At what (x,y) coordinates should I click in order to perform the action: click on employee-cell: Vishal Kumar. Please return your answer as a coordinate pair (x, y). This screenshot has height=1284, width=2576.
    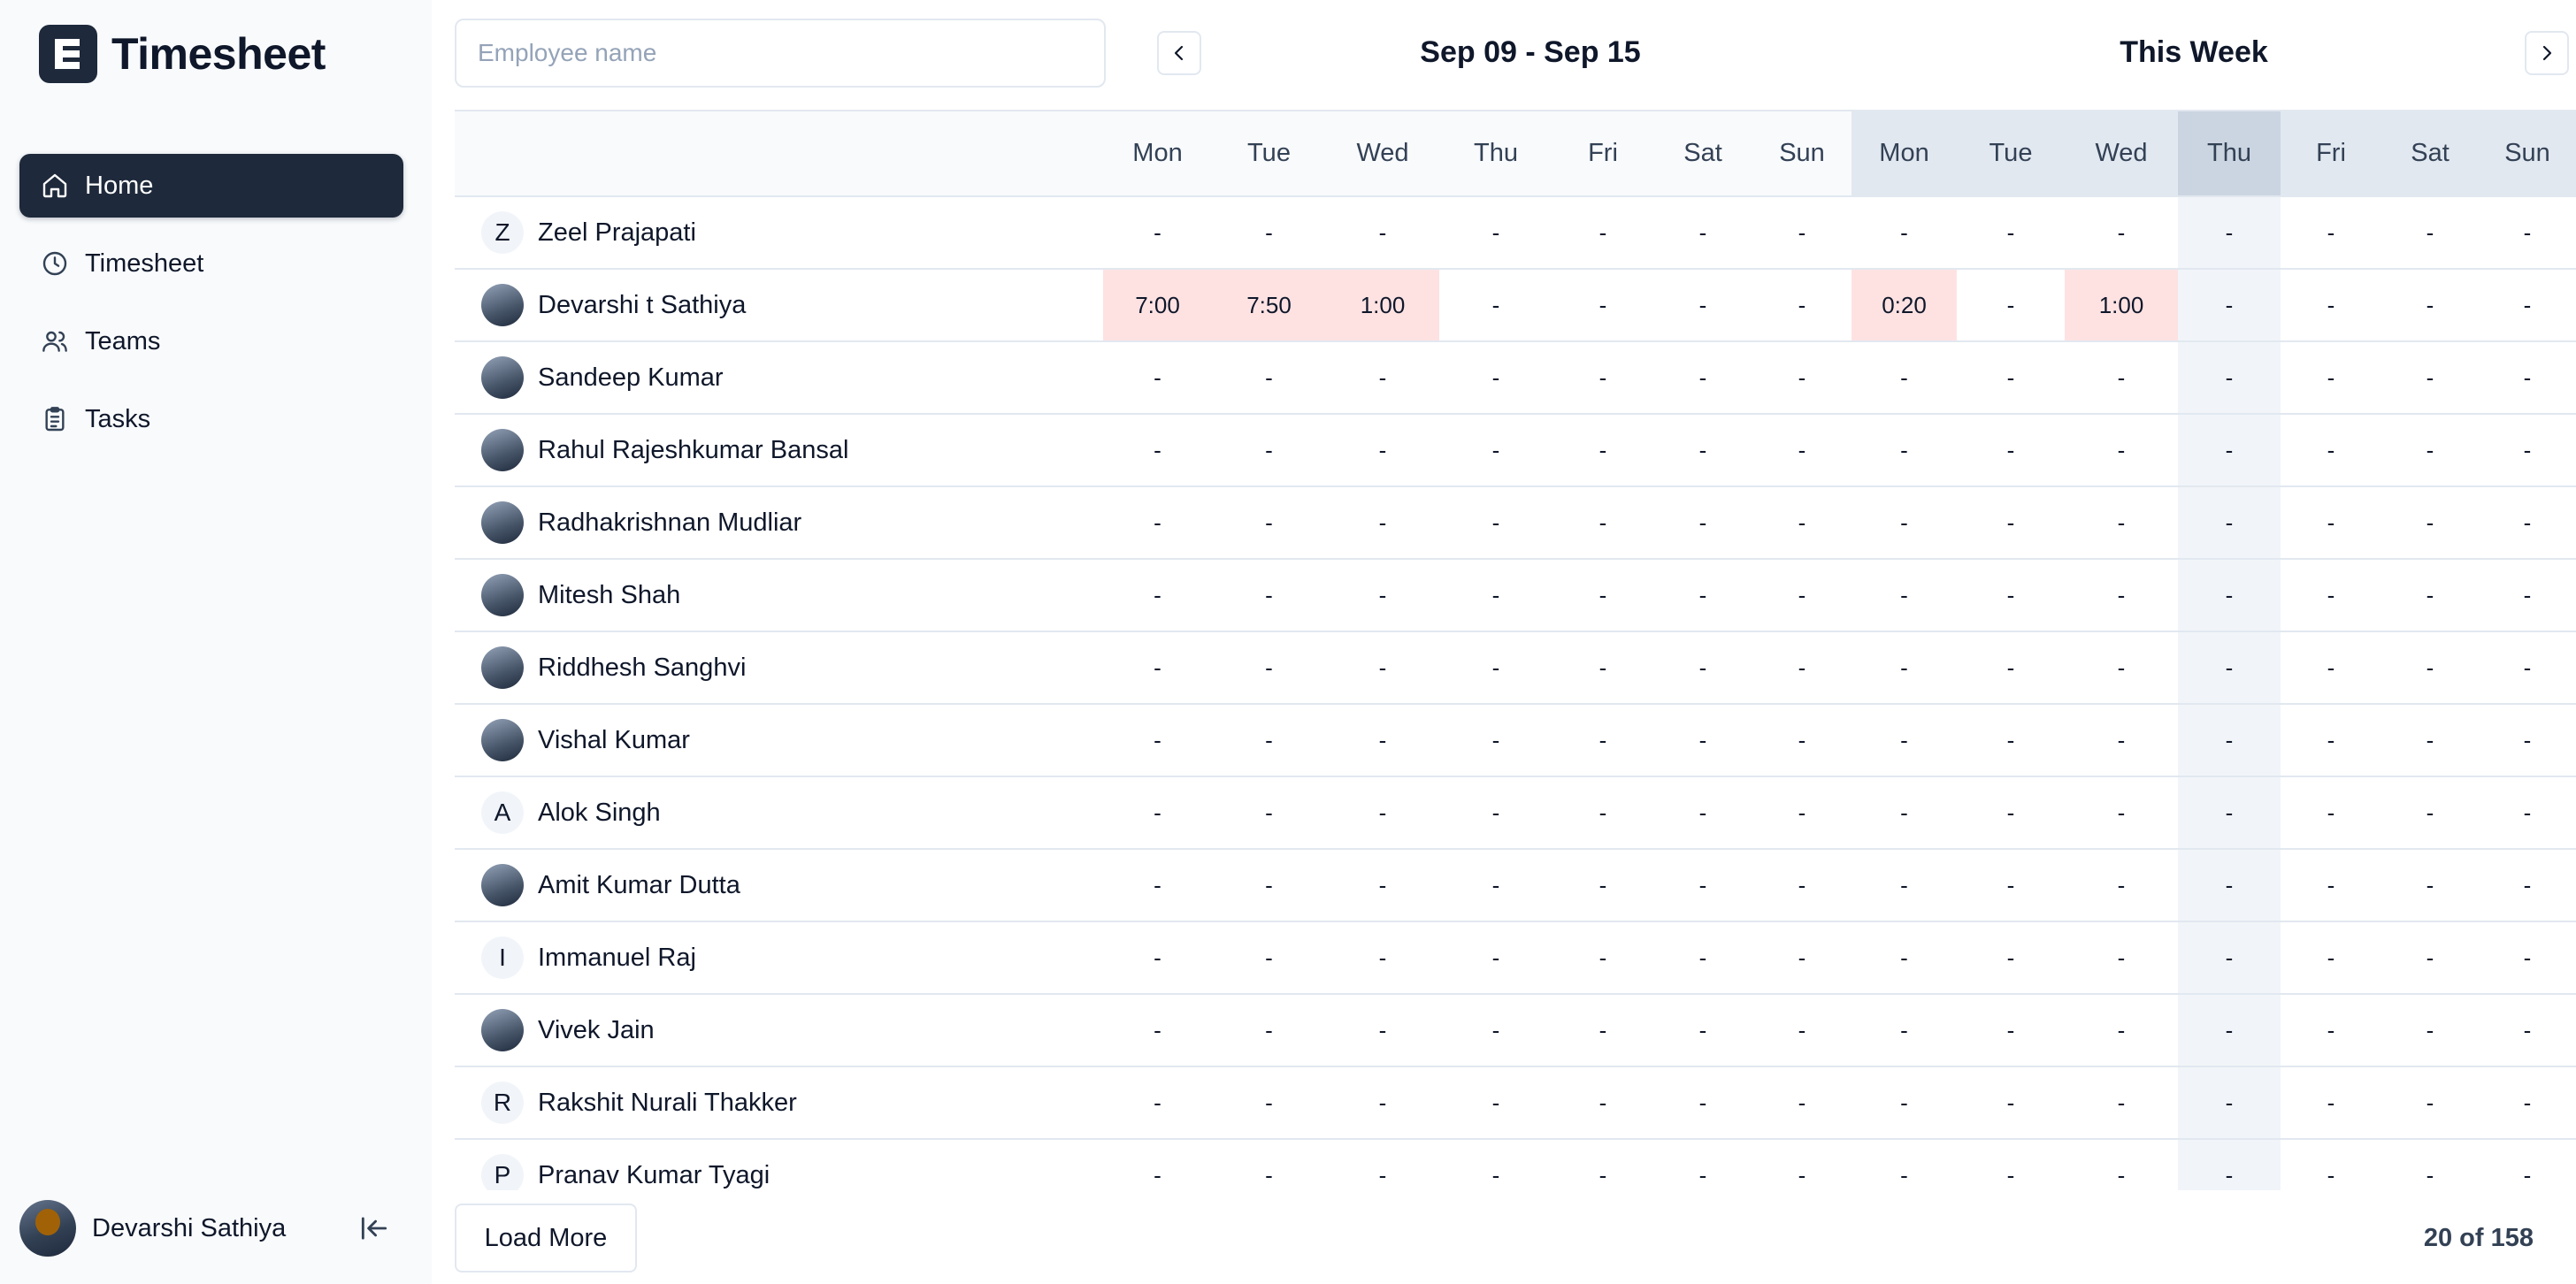
    Looking at the image, I should click on (779, 740).